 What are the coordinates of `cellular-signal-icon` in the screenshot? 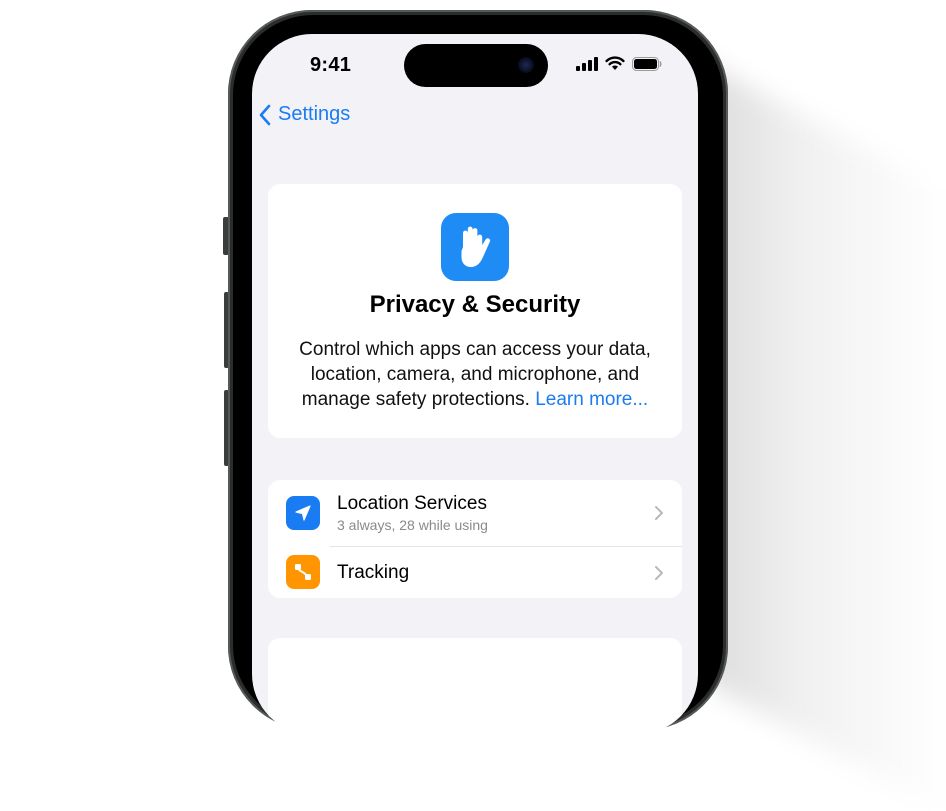 It's located at (587, 63).